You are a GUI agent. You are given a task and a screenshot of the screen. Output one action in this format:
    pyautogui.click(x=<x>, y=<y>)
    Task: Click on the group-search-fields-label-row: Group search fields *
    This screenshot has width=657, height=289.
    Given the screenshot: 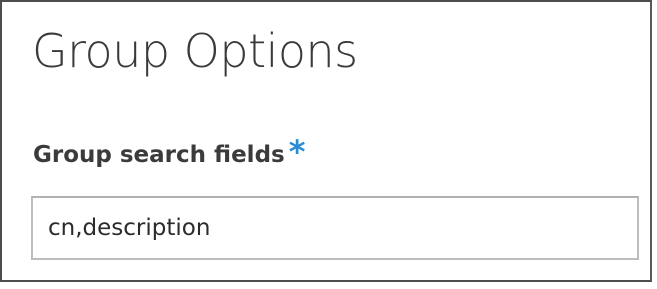 What is the action you would take?
    pyautogui.click(x=169, y=153)
    